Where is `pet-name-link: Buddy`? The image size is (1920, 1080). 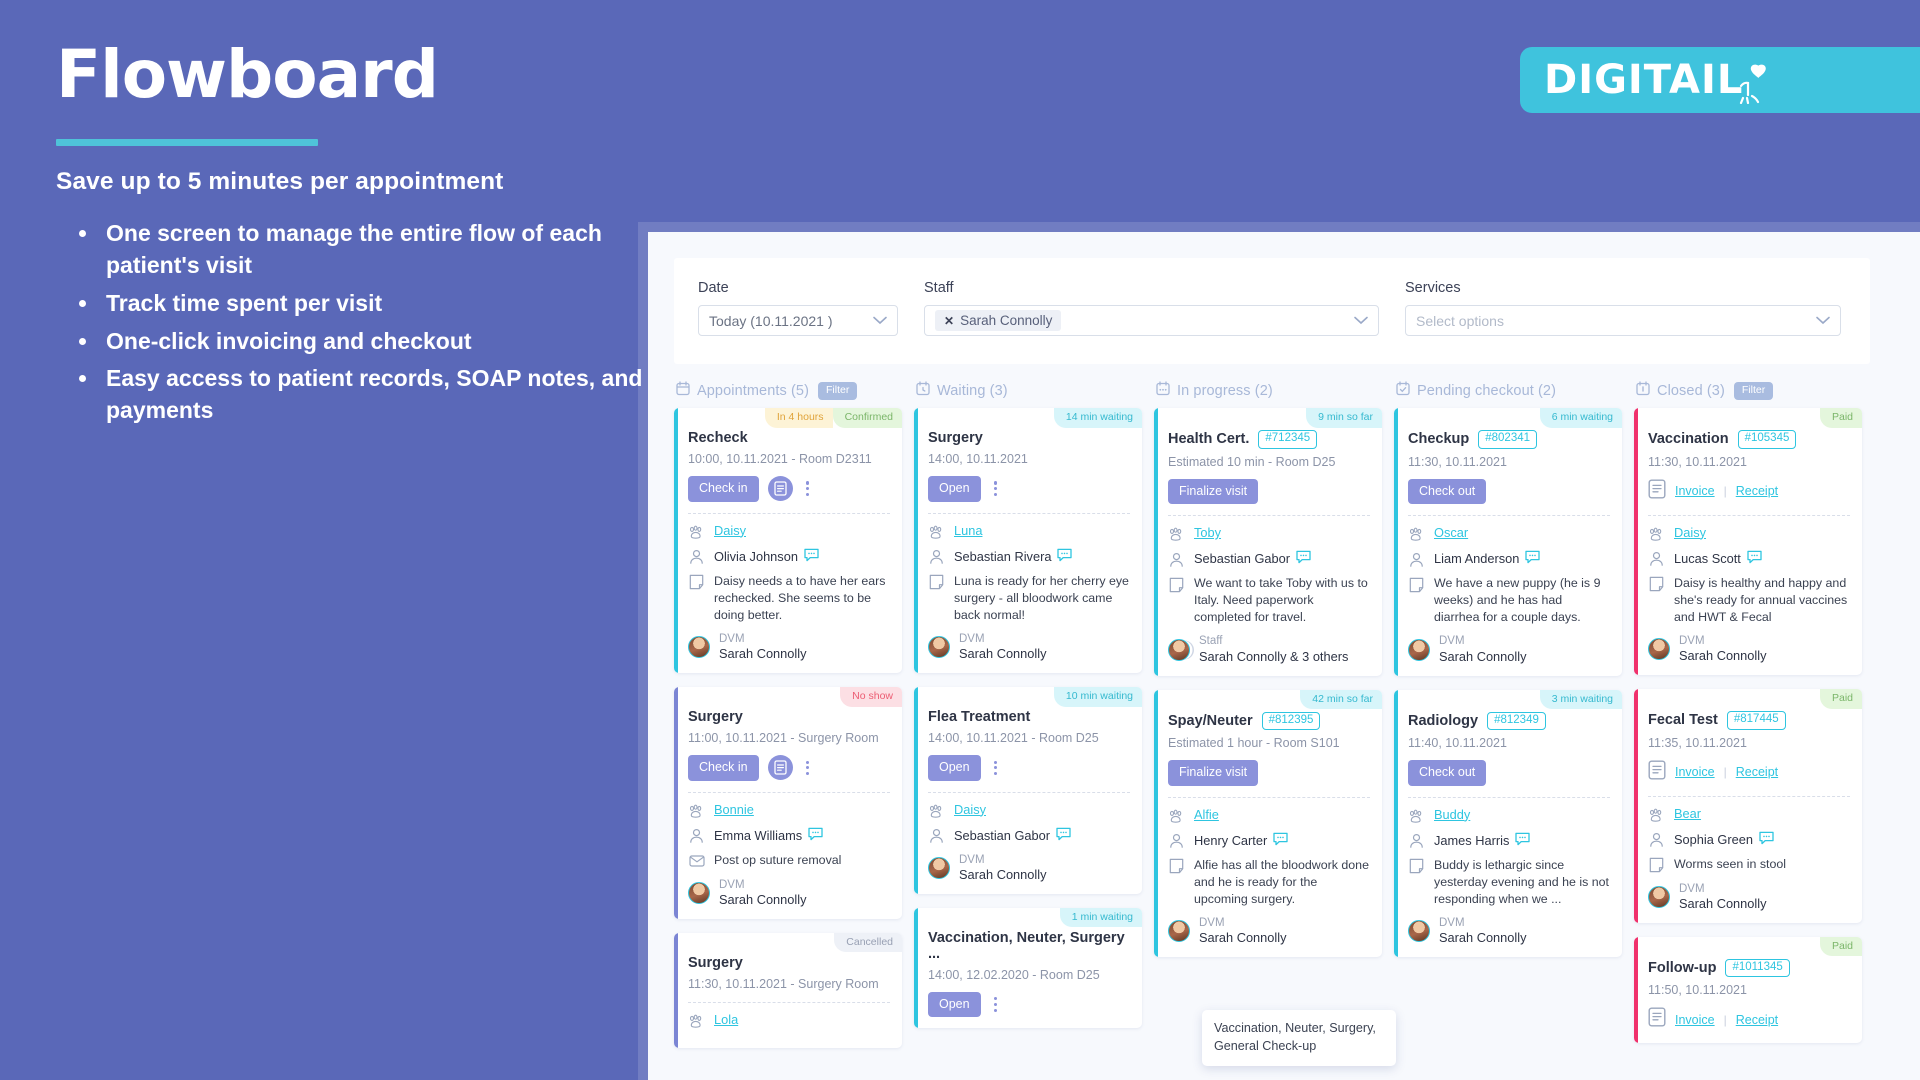
pet-name-link: Buddy is located at coordinates (1452, 814).